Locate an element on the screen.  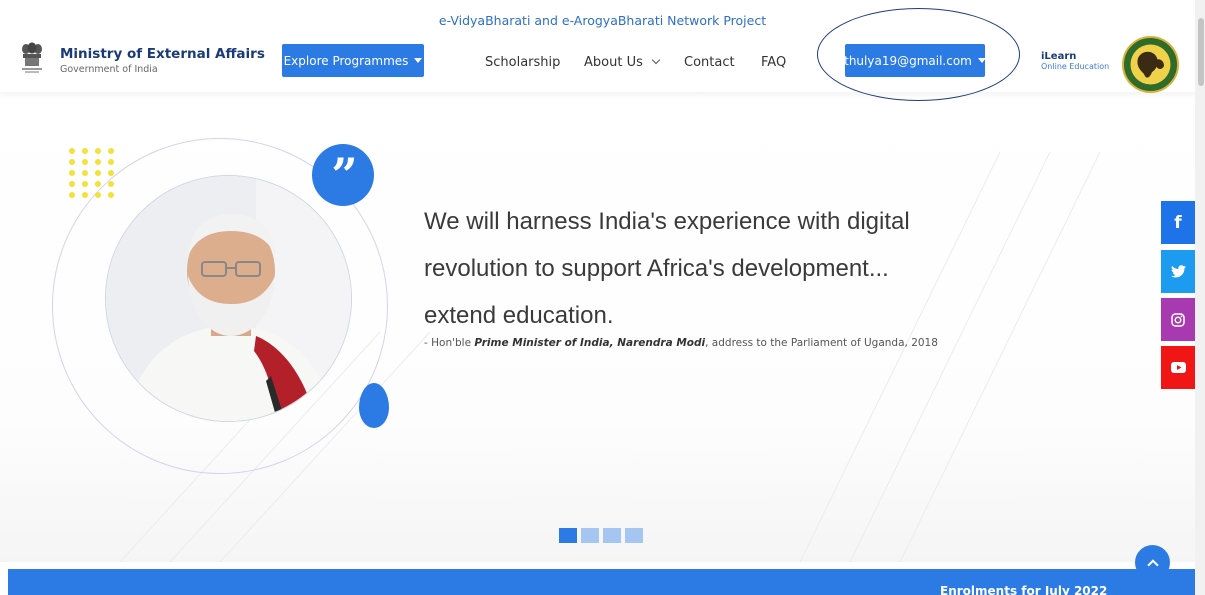
twitter-link is located at coordinates (1178, 271).